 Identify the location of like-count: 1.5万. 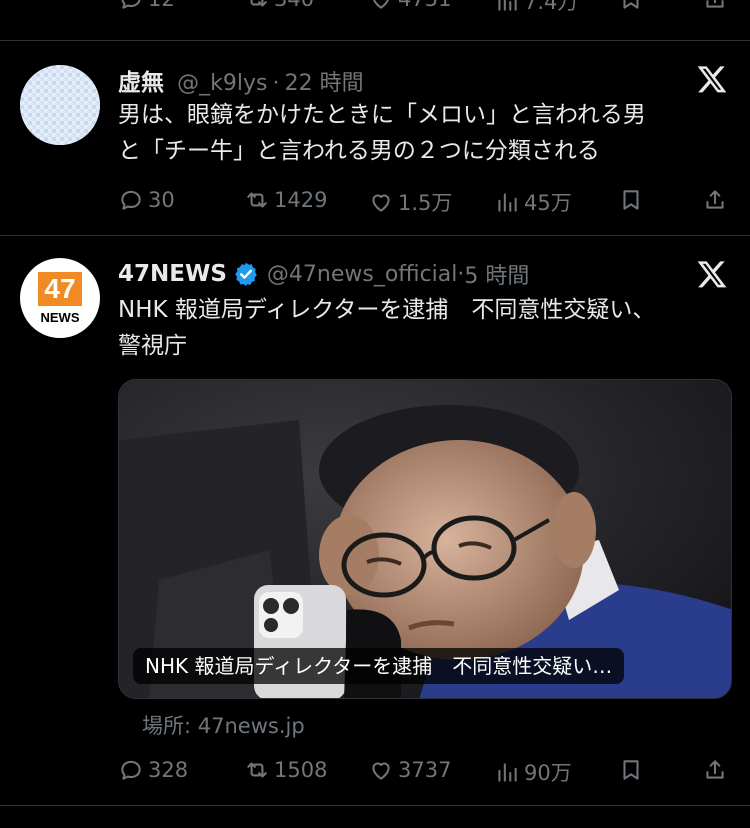
(425, 203).